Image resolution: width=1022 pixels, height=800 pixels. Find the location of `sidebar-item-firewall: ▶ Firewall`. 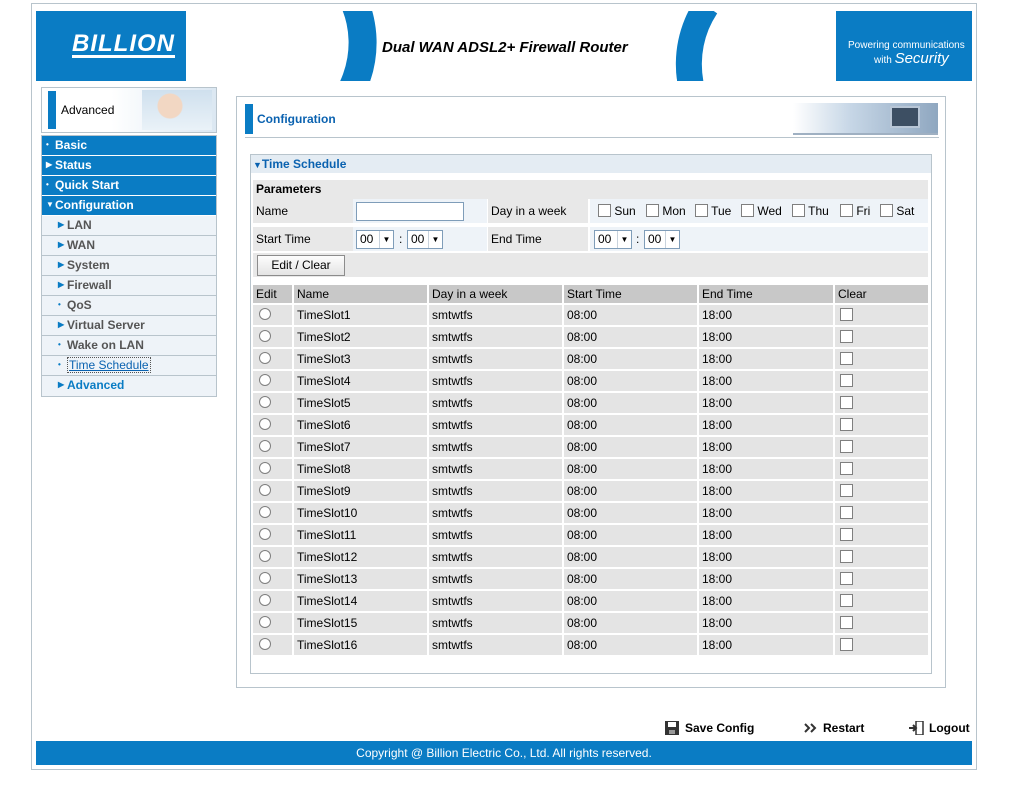

sidebar-item-firewall: ▶ Firewall is located at coordinates (129, 286).